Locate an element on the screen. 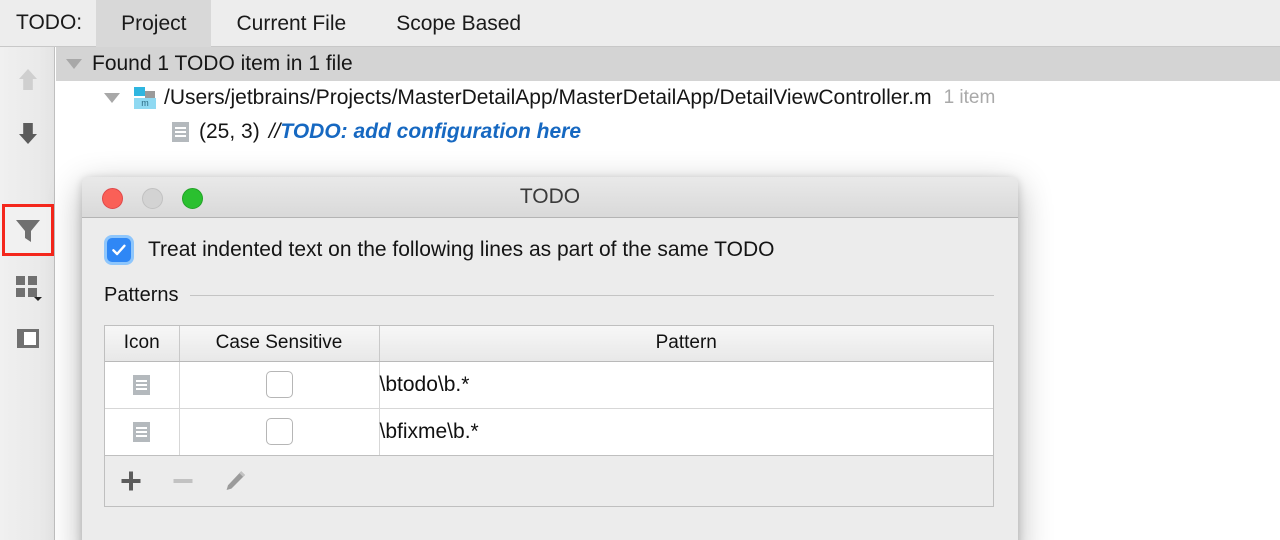  remove-pattern-button is located at coordinates (183, 481).